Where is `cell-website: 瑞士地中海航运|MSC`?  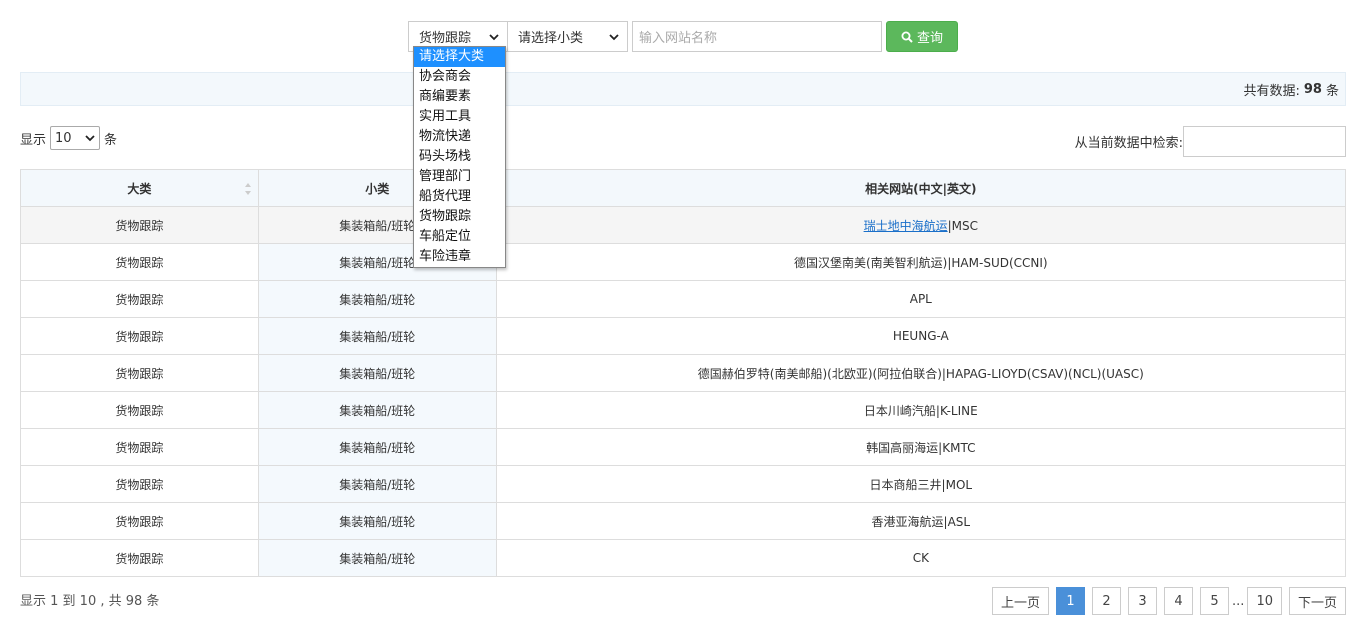
cell-website: 瑞士地中海航运|MSC is located at coordinates (921, 225).